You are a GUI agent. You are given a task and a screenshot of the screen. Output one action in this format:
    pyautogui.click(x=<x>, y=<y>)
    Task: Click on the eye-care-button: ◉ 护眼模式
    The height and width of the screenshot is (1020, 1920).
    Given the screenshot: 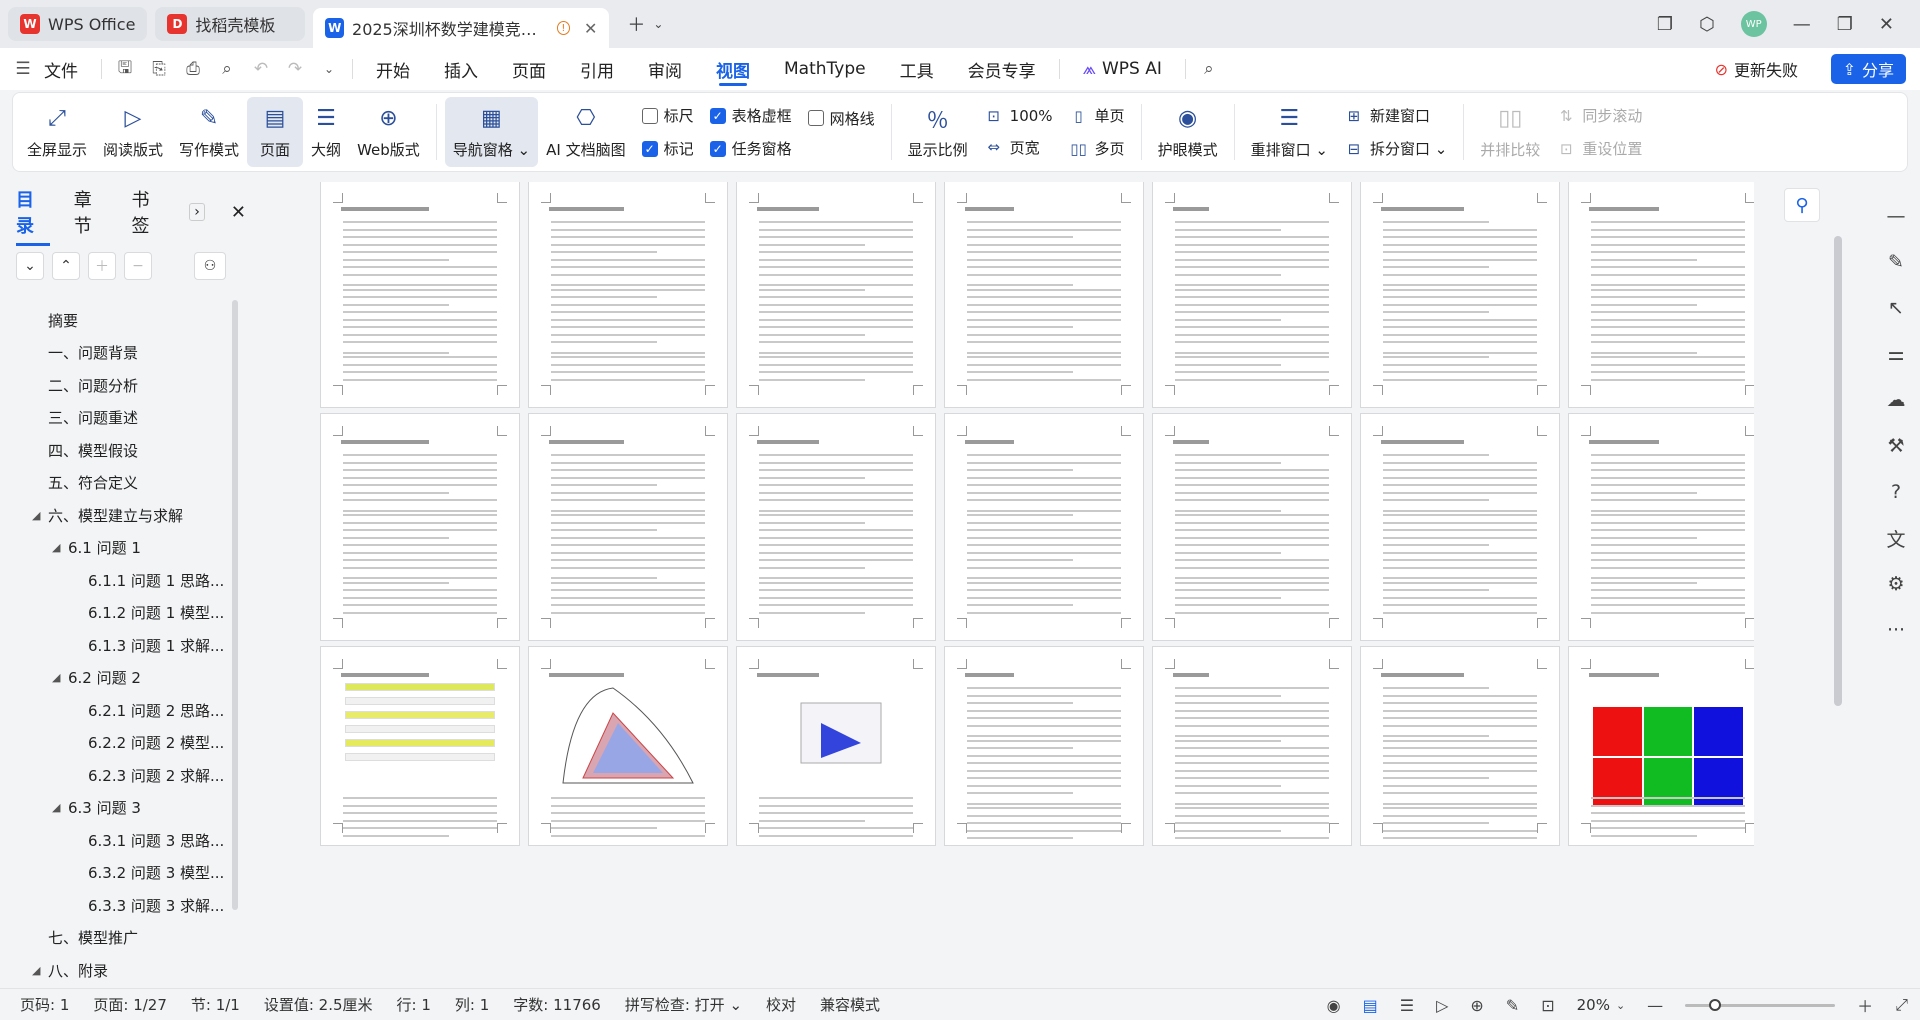 What is the action you would take?
    pyautogui.click(x=1188, y=132)
    